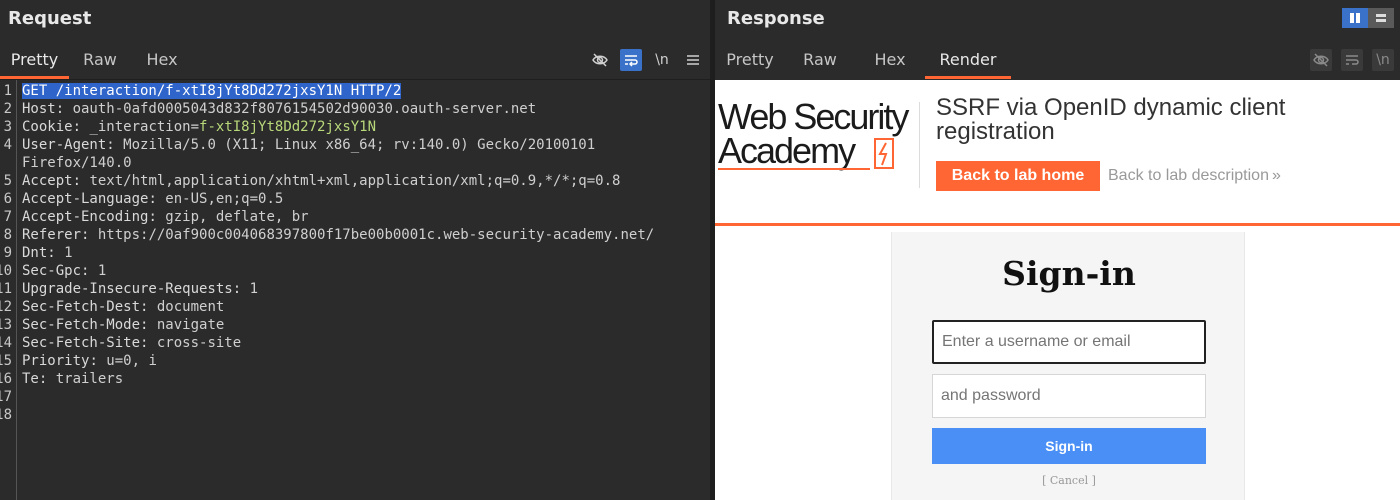 This screenshot has width=1400, height=500. I want to click on header-value: en-US,en;q=0.5, so click(224, 199).